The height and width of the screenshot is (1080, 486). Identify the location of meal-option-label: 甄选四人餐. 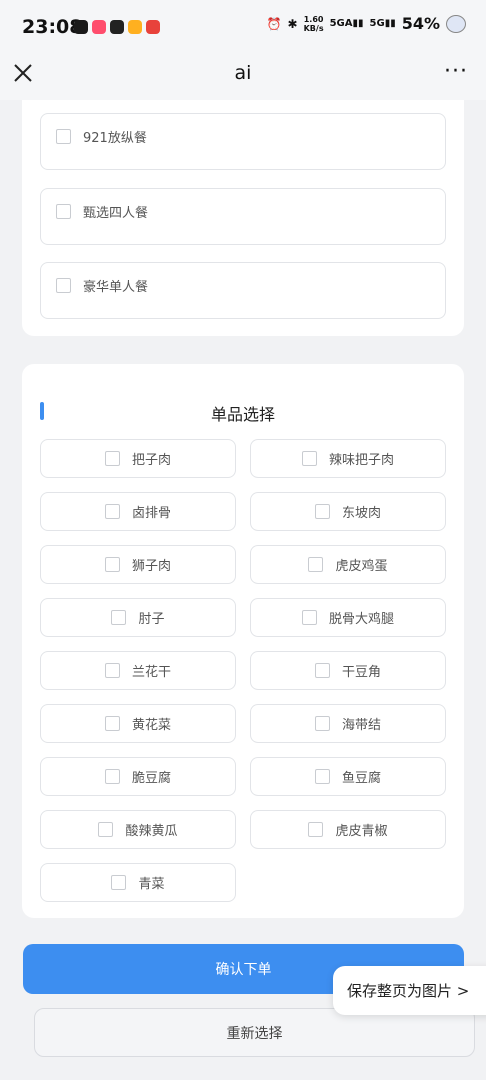
(116, 213).